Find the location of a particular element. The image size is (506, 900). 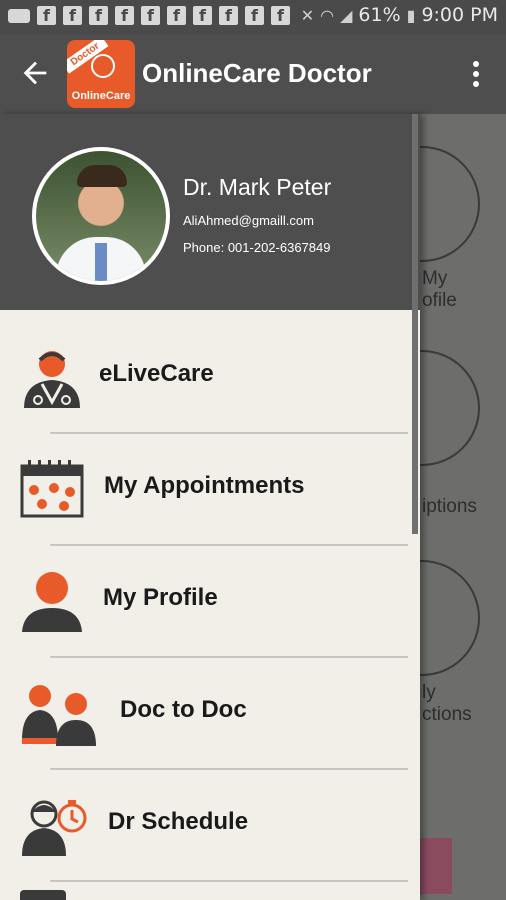

more-vert-icon is located at coordinates (476, 74).